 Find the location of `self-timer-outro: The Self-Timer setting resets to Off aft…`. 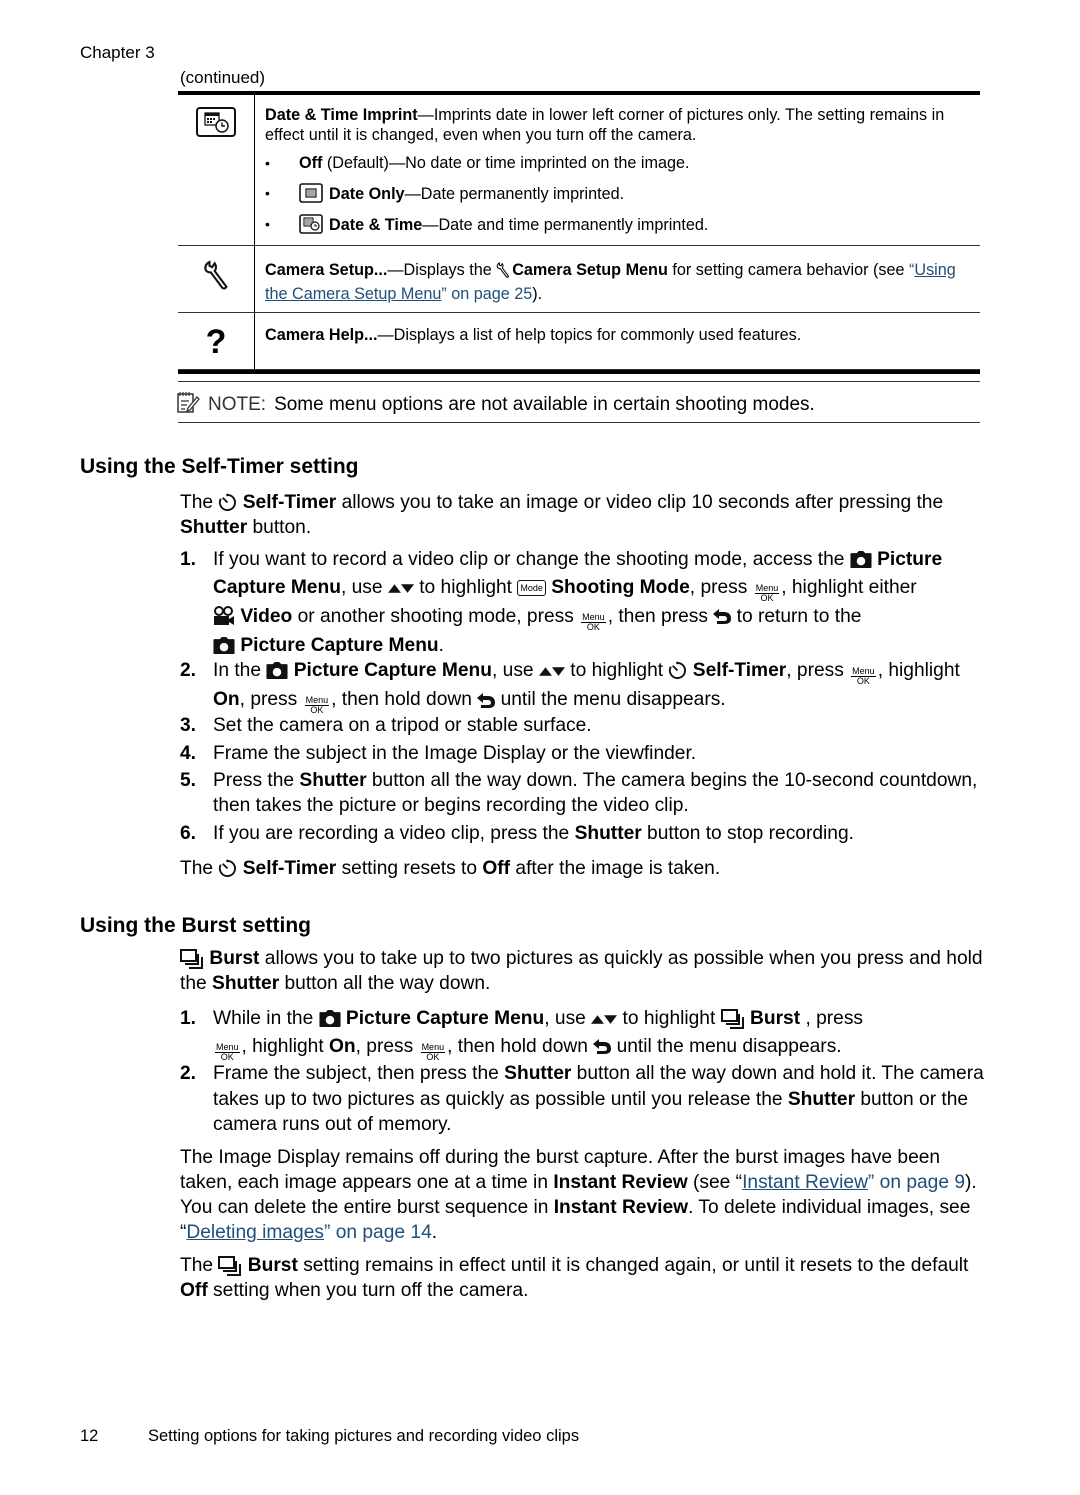

self-timer-outro: The Self-Timer setting resets to Off aft… is located at coordinates (450, 868).